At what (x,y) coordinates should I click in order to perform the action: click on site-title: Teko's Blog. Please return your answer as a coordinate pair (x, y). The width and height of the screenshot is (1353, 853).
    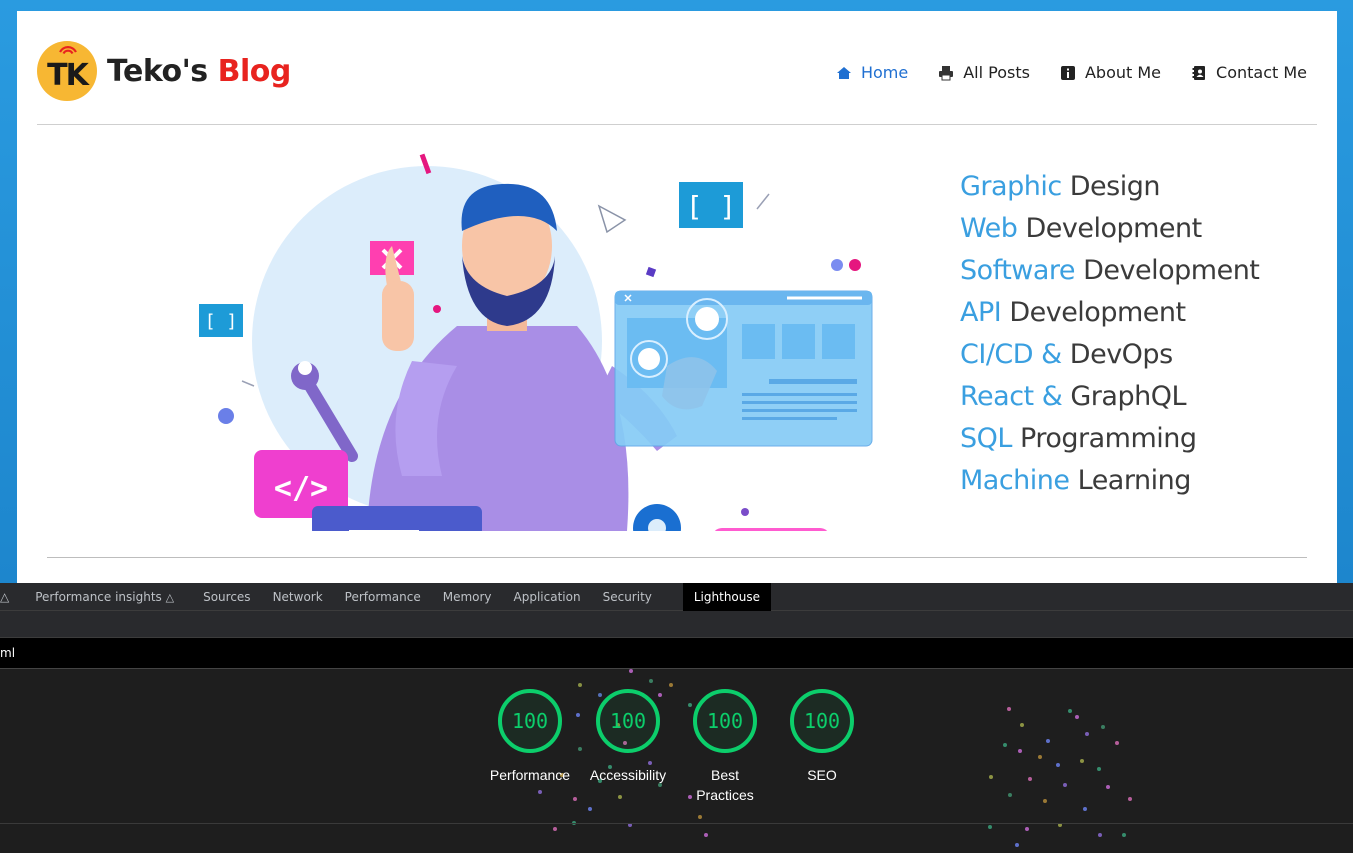
    Looking at the image, I should click on (199, 71).